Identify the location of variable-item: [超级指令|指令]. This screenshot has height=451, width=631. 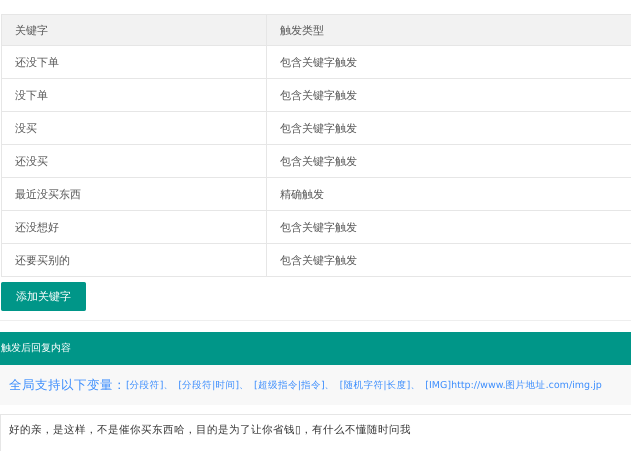
(289, 385).